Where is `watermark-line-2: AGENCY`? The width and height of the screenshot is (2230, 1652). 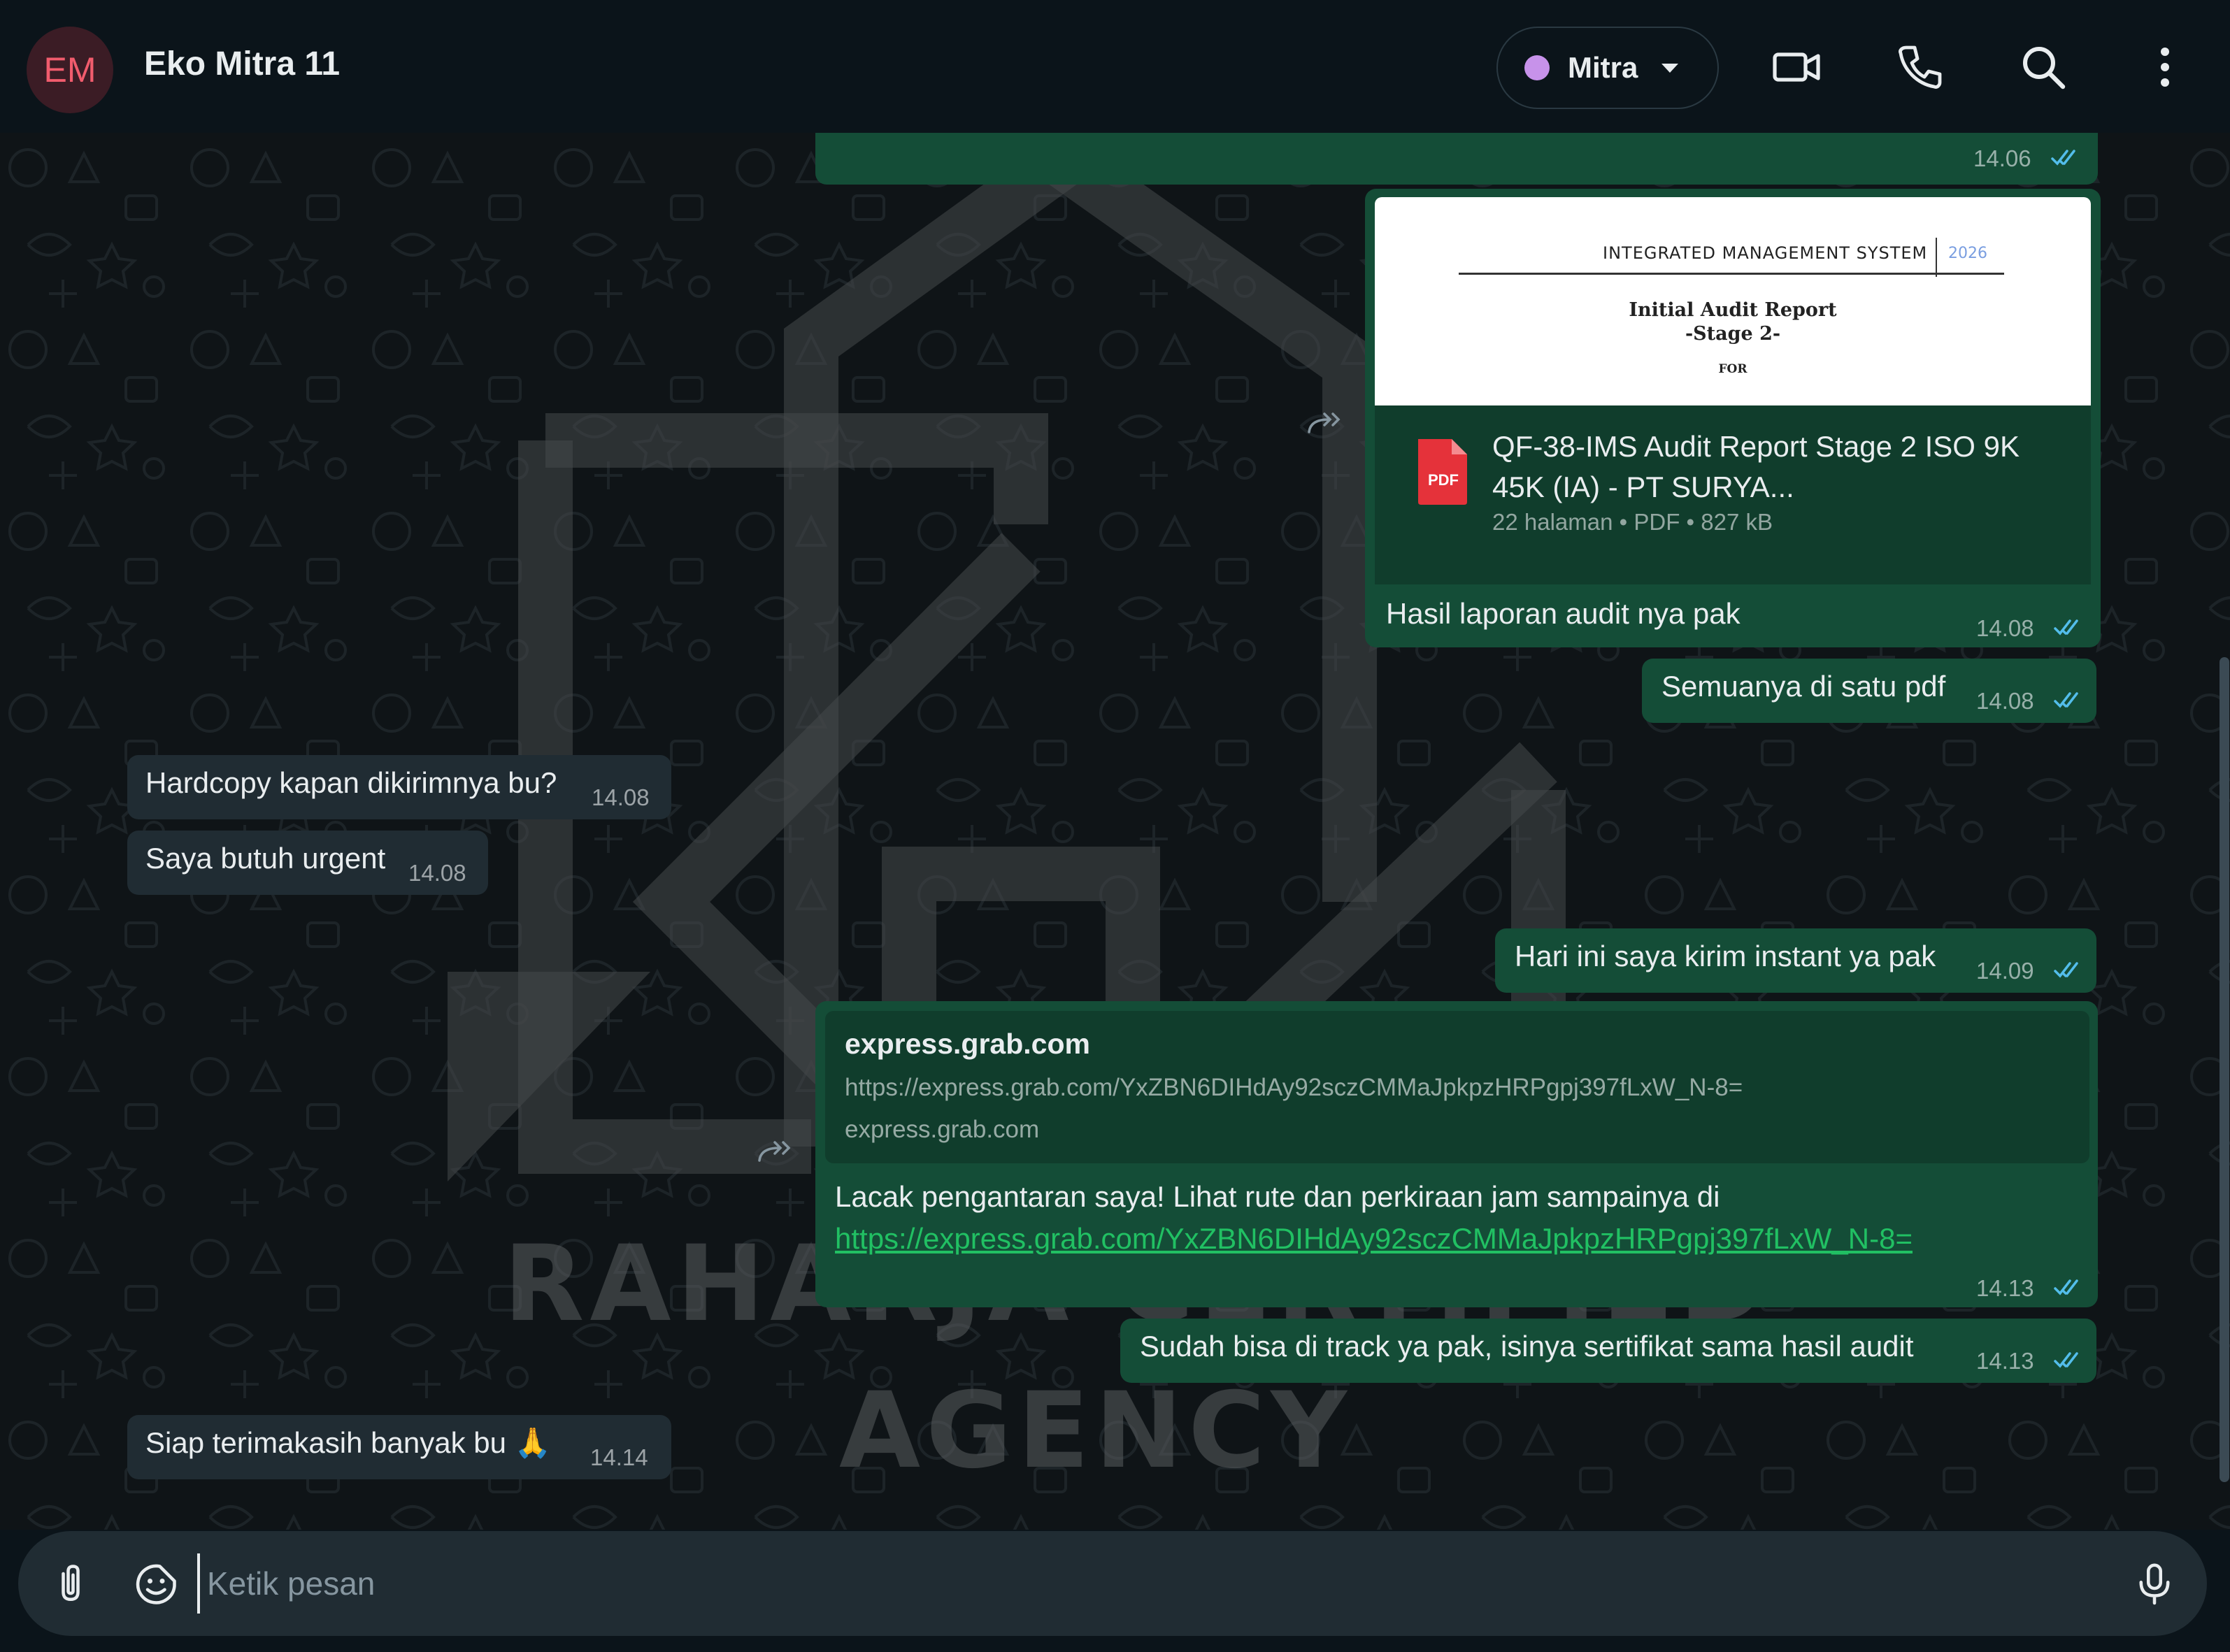
watermark-line-2: AGENCY is located at coordinates (1095, 1431).